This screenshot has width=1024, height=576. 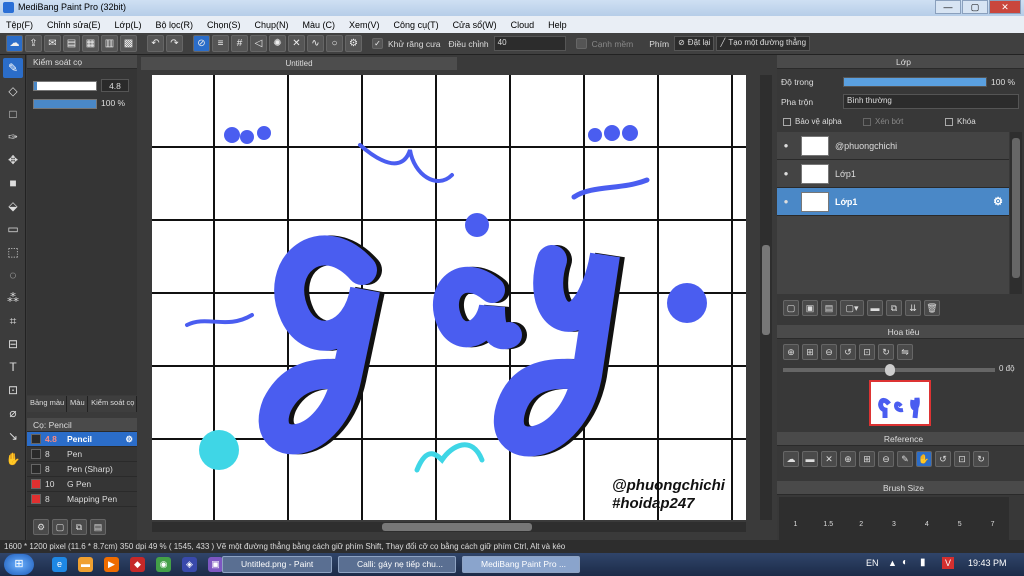 What do you see at coordinates (13, 137) in the screenshot?
I see `pen-tool-icon: ✑` at bounding box center [13, 137].